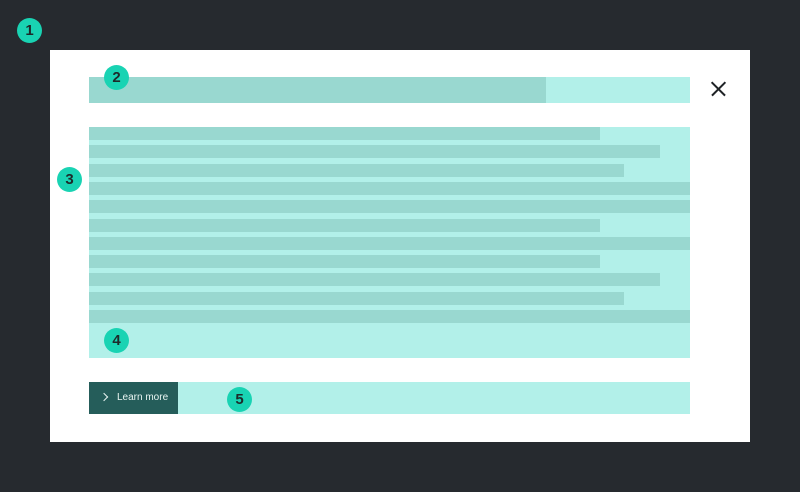 The height and width of the screenshot is (492, 800). What do you see at coordinates (718, 89) in the screenshot?
I see `close-icon` at bounding box center [718, 89].